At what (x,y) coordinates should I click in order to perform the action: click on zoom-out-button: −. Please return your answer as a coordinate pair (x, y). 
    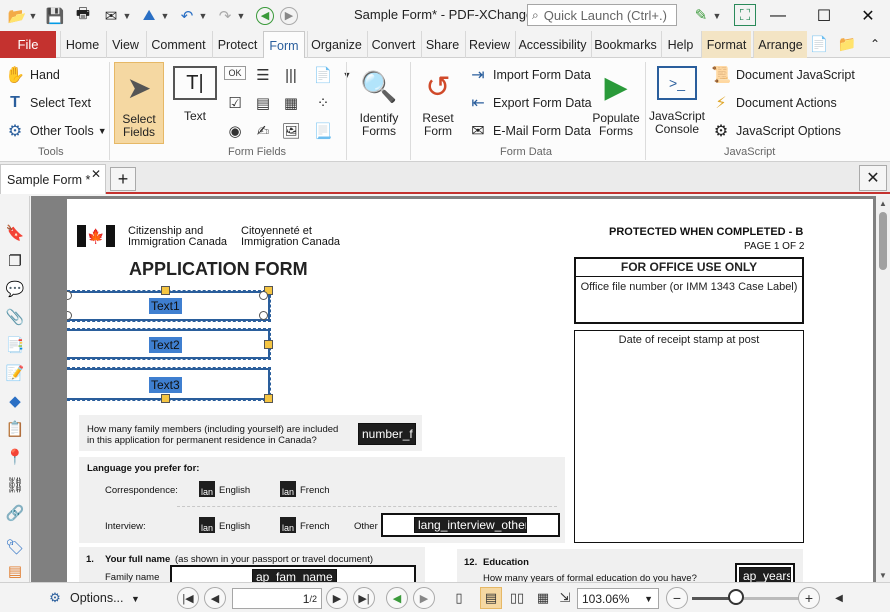
    Looking at the image, I should click on (677, 598).